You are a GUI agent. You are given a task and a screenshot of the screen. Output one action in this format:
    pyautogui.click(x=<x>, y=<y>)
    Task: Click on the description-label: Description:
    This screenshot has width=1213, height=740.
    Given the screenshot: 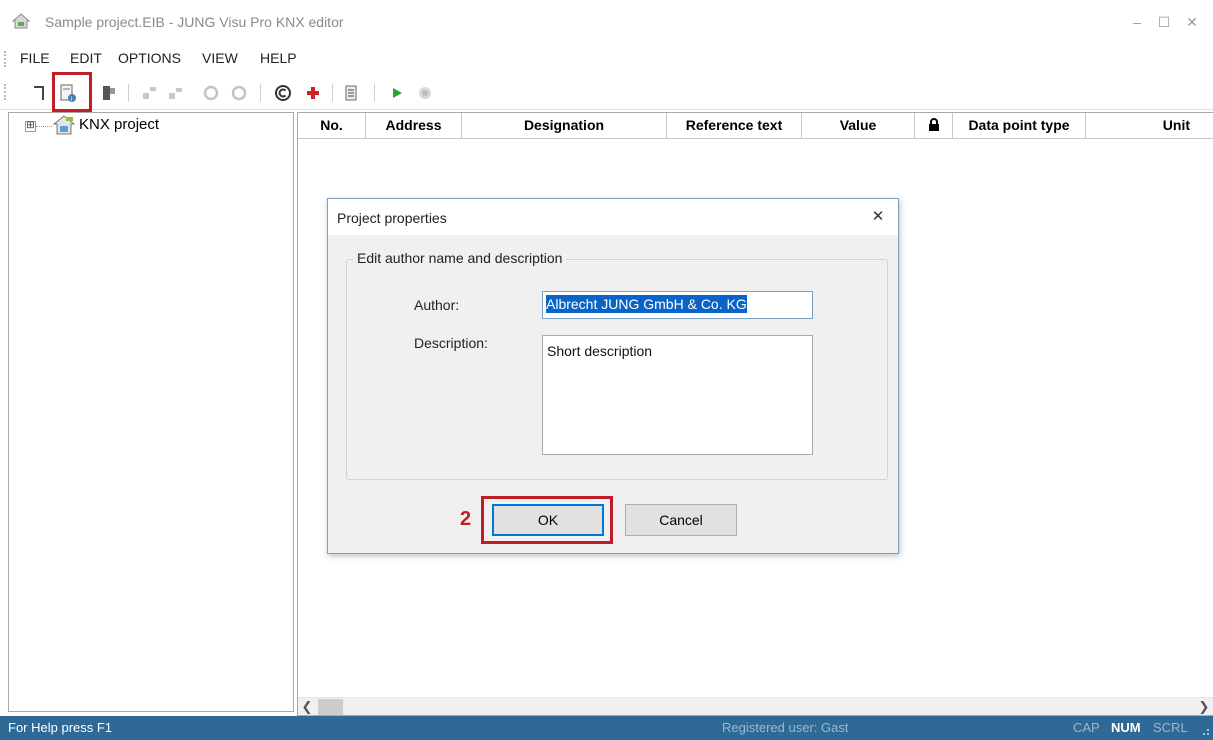 What is the action you would take?
    pyautogui.click(x=451, y=343)
    